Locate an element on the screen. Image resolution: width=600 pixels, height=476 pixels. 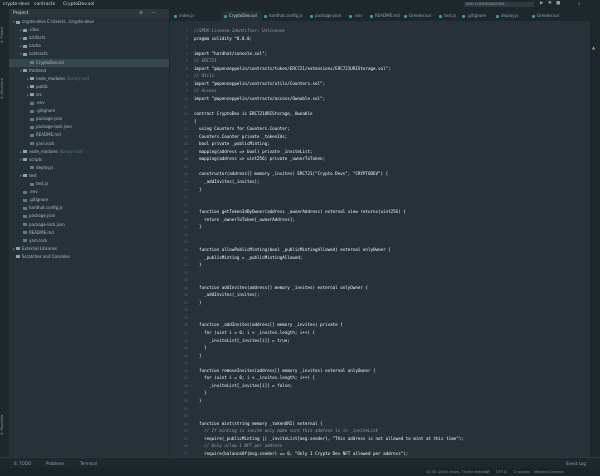
tree-item-label: .env is located at coordinates (33, 192).